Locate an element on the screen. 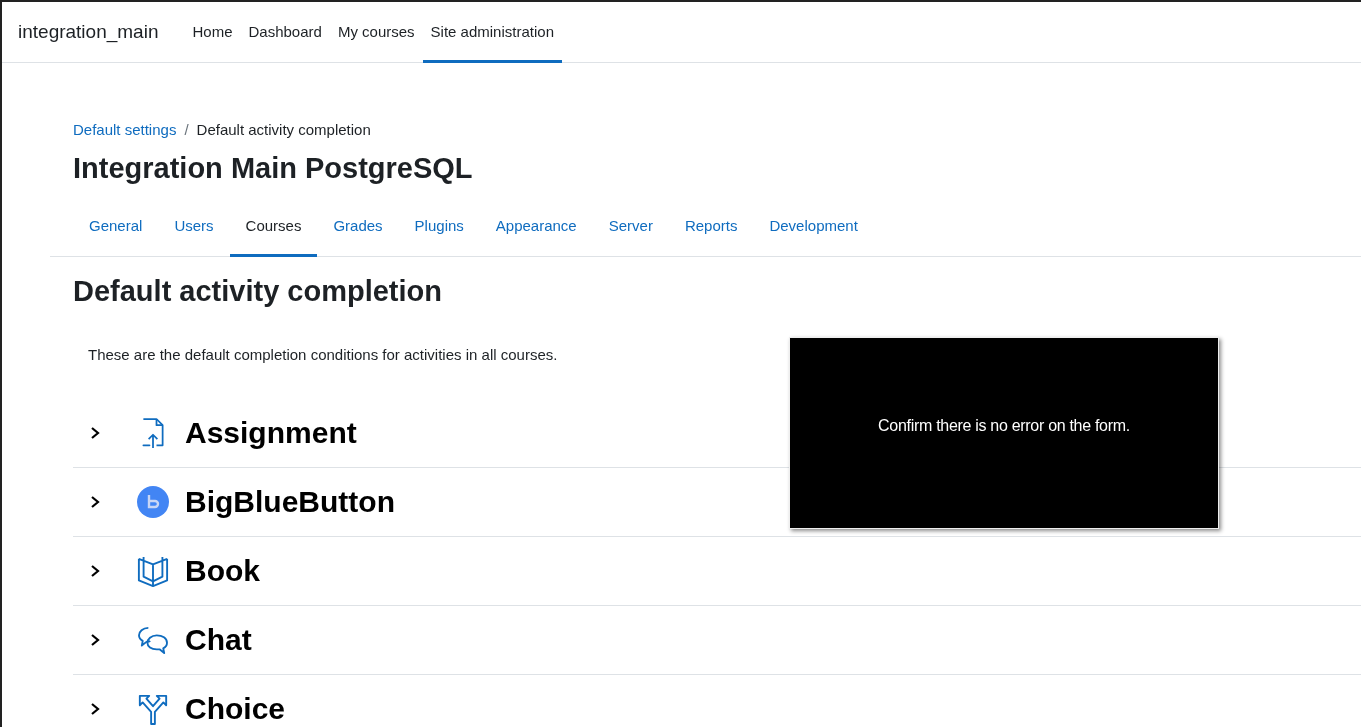 This screenshot has width=1361, height=727. description-text: These are the default completion conditions for activities in all courses. is located at coordinates (323, 354).